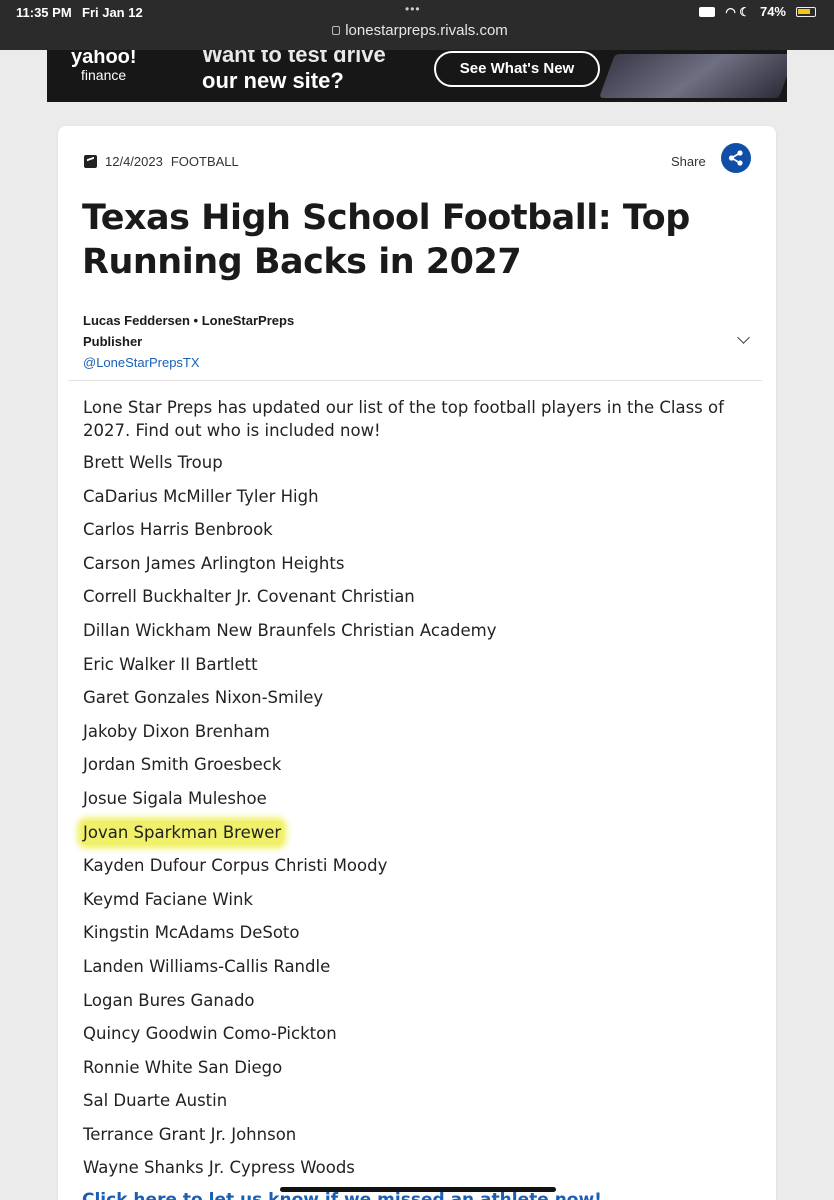 This screenshot has width=834, height=1200. Describe the element at coordinates (294, 58) in the screenshot. I see `ad-headline-line1: Want to test drive` at that location.